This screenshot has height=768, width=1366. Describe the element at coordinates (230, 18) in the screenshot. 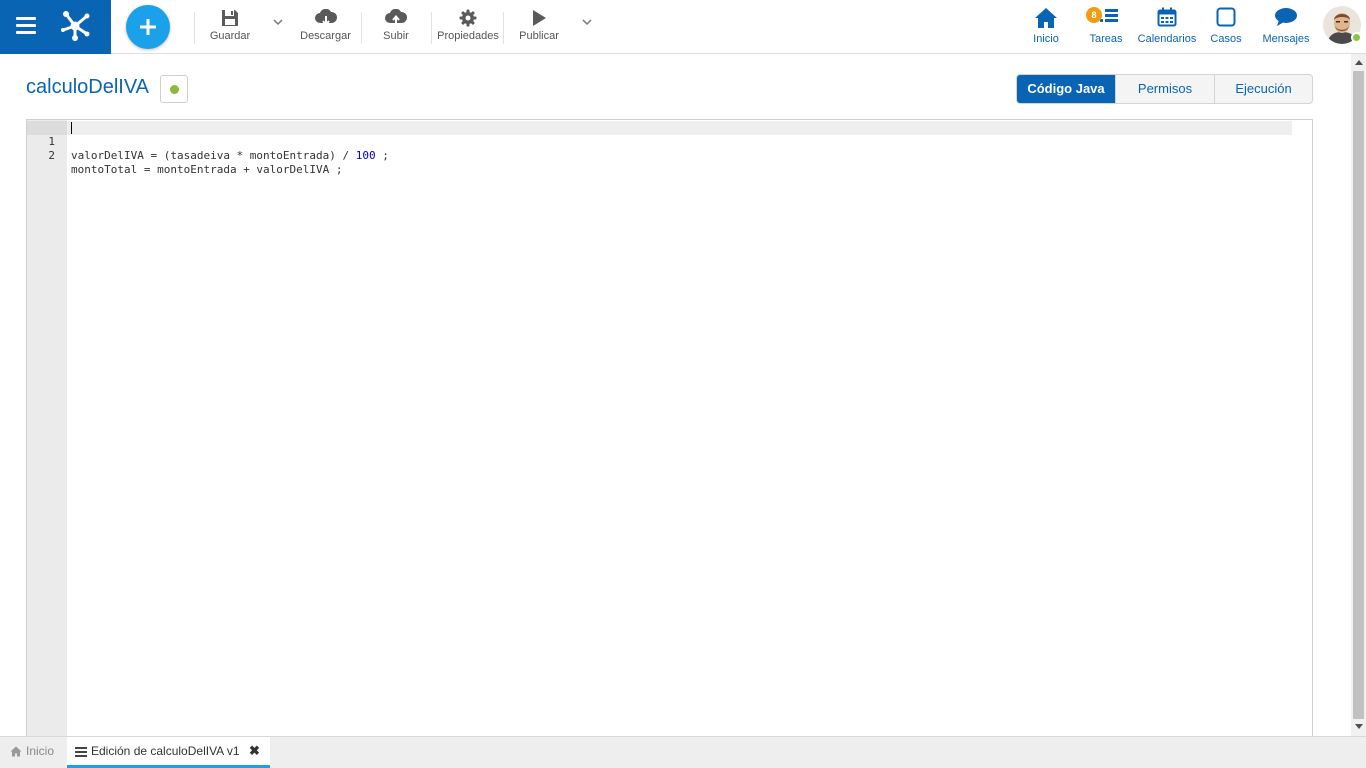

I see `save-icon` at that location.